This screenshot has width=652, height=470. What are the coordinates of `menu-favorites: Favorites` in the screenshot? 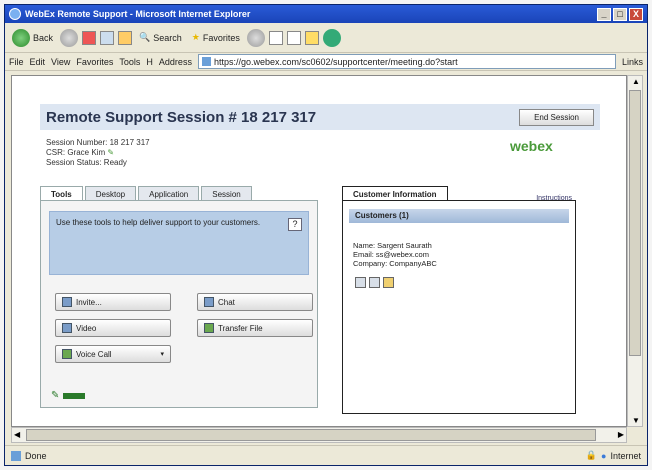 It's located at (94, 62).